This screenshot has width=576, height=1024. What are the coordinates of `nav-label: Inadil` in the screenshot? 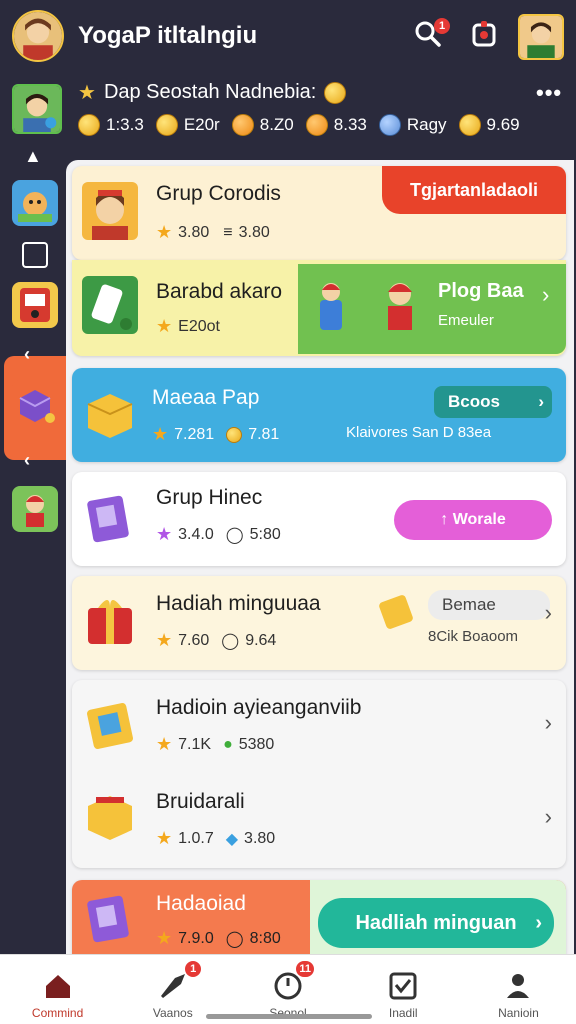 It's located at (403, 1013).